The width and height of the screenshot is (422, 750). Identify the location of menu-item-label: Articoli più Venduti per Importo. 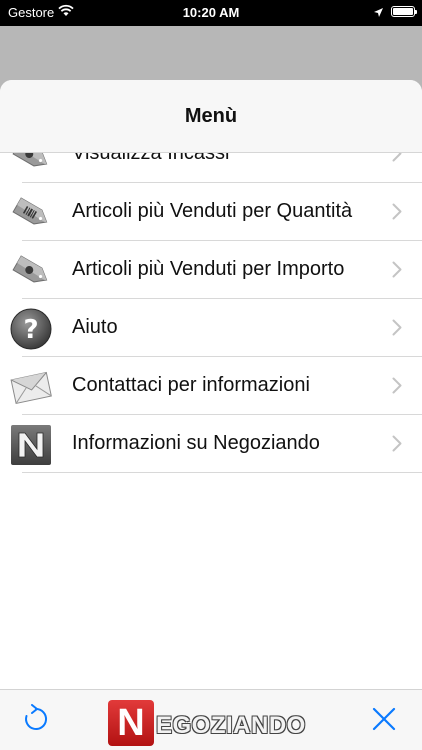
(208, 269).